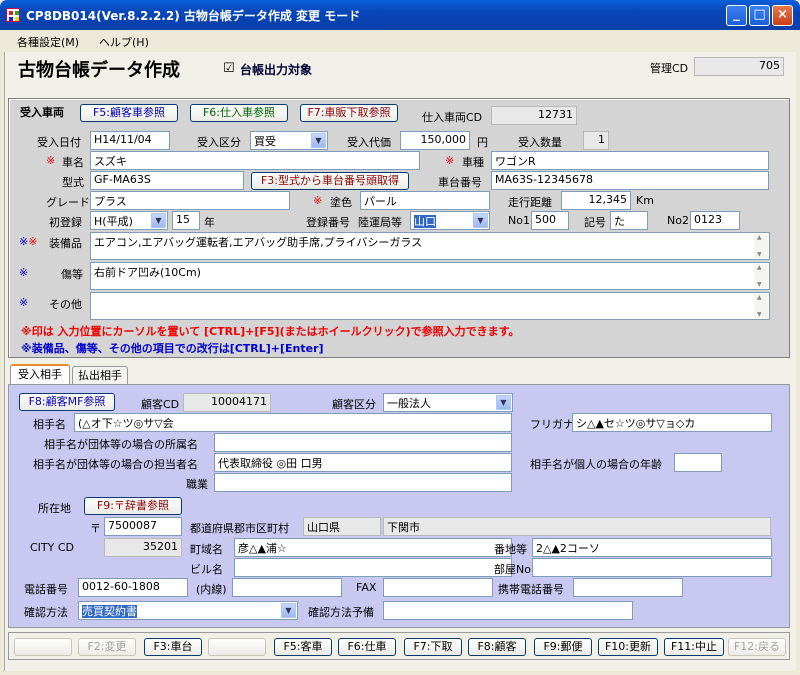 This screenshot has width=800, height=675. Describe the element at coordinates (28, 241) in the screenshot. I see `ref-mark-double: ※※` at that location.